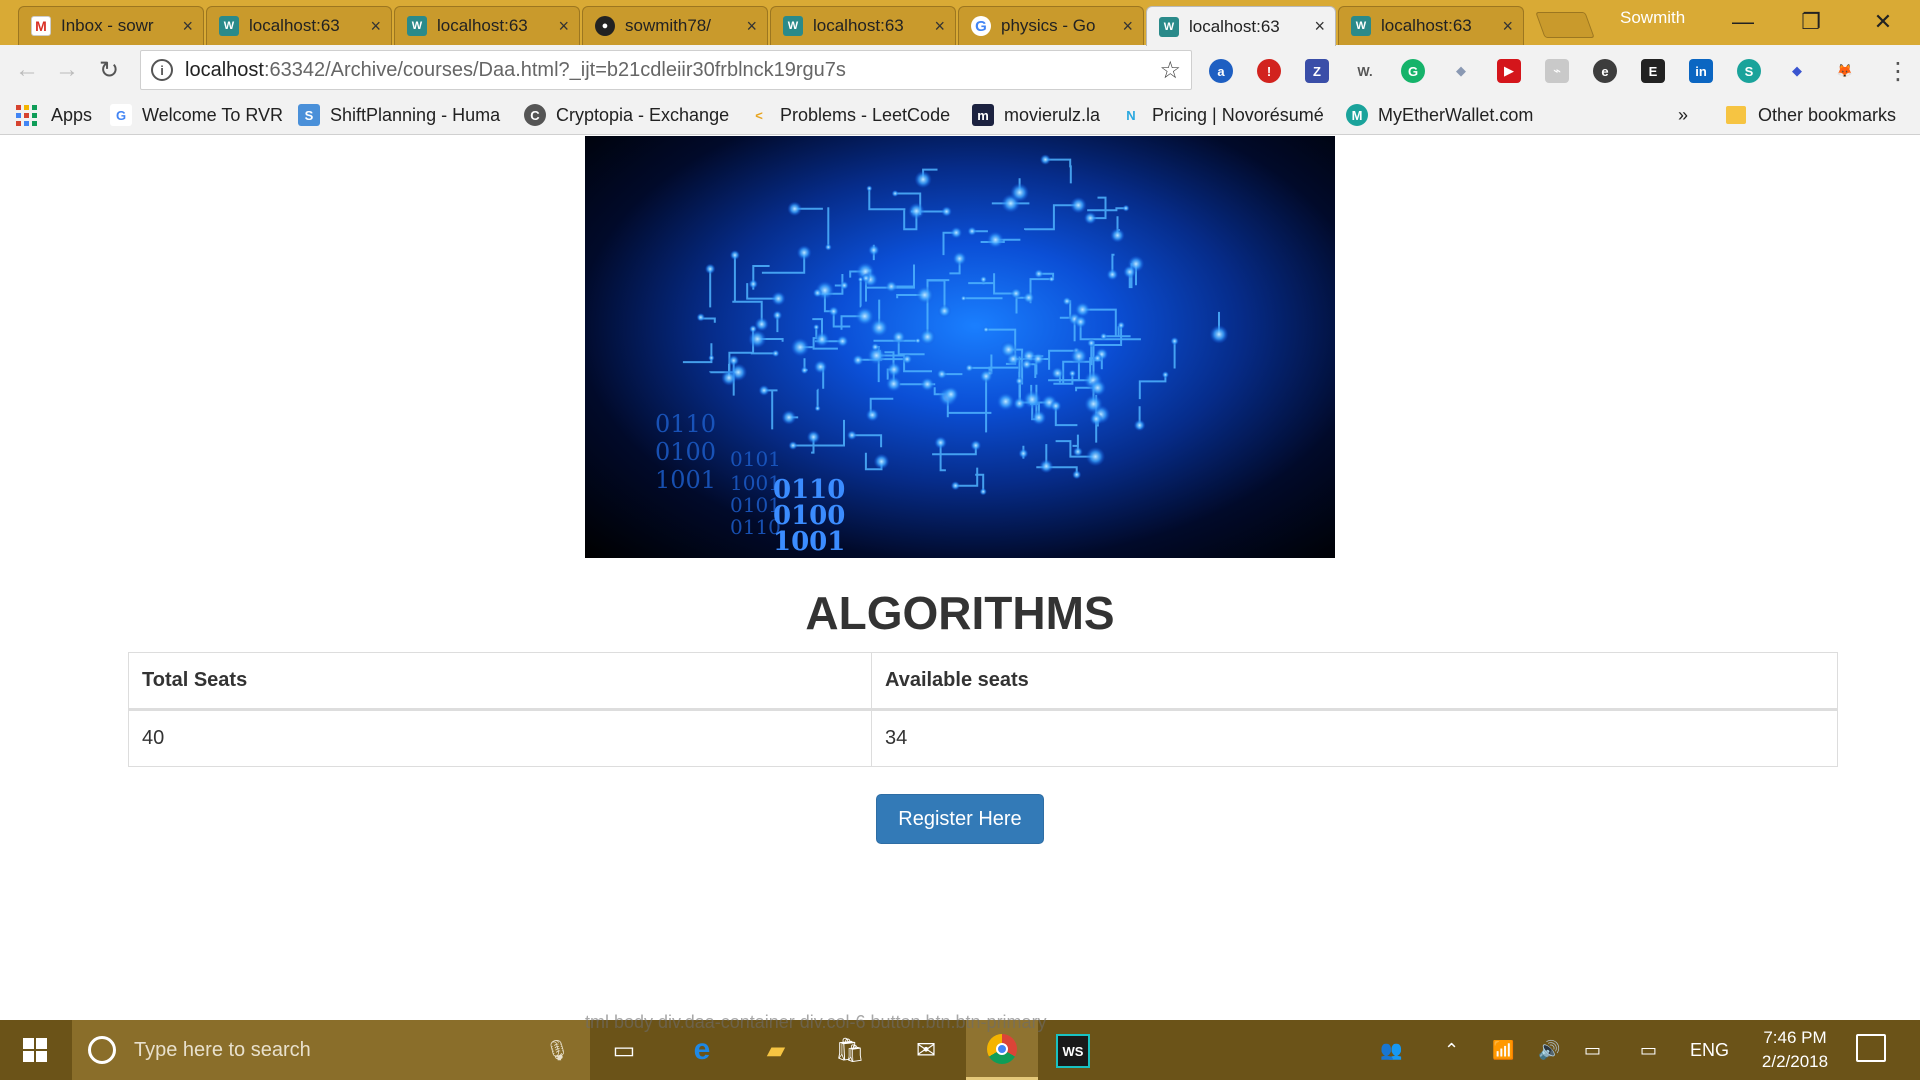 This screenshot has width=1920, height=1080. I want to click on tray-chevron-up-icon: ⌃, so click(1451, 1050).